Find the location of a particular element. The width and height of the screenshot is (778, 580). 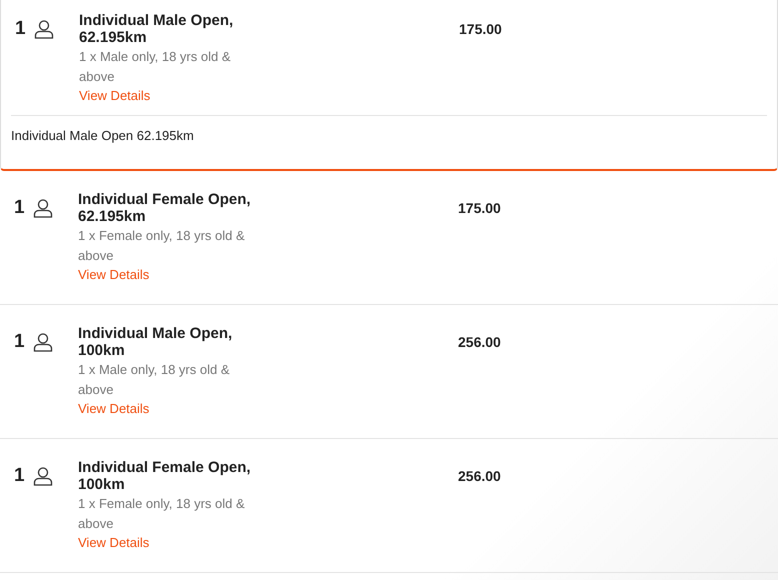

ticket-title: Individual Female Open, 100km is located at coordinates (165, 476).